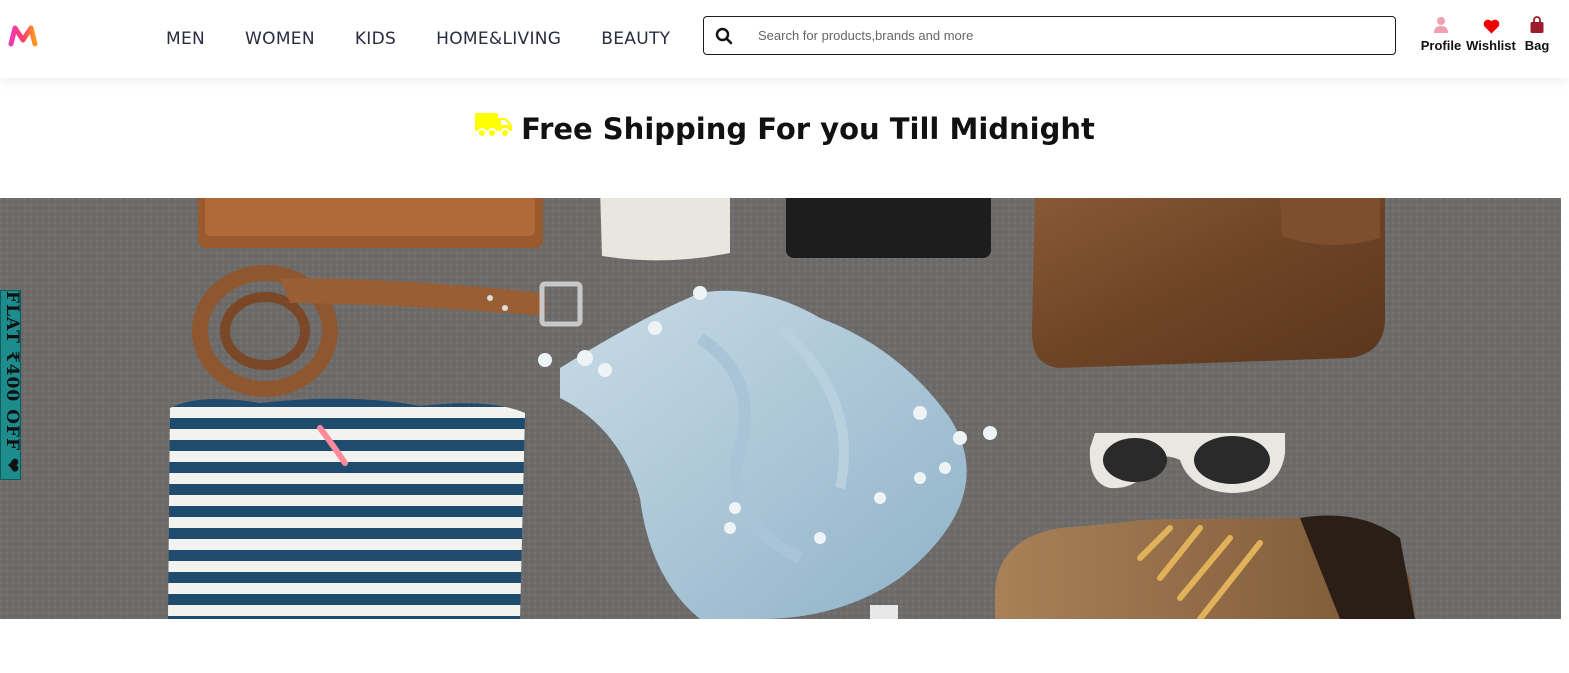 The width and height of the screenshot is (1569, 673). I want to click on truck-icon, so click(494, 125).